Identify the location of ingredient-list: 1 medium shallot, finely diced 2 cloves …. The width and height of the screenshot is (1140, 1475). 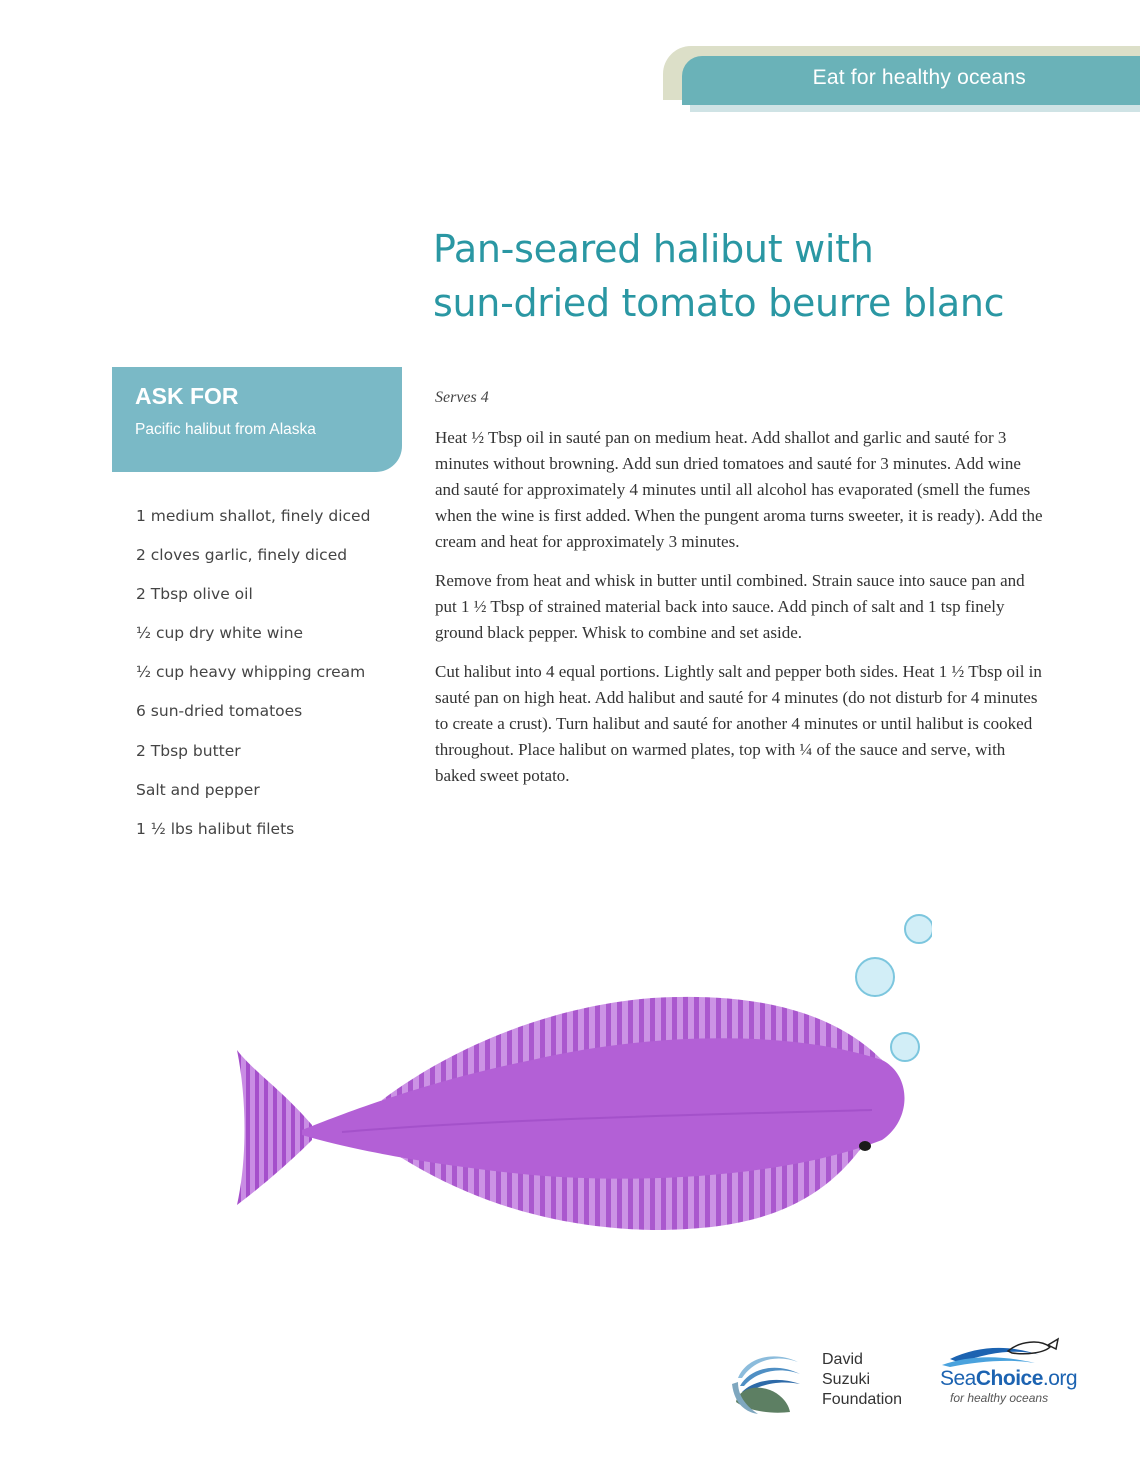
(253, 681).